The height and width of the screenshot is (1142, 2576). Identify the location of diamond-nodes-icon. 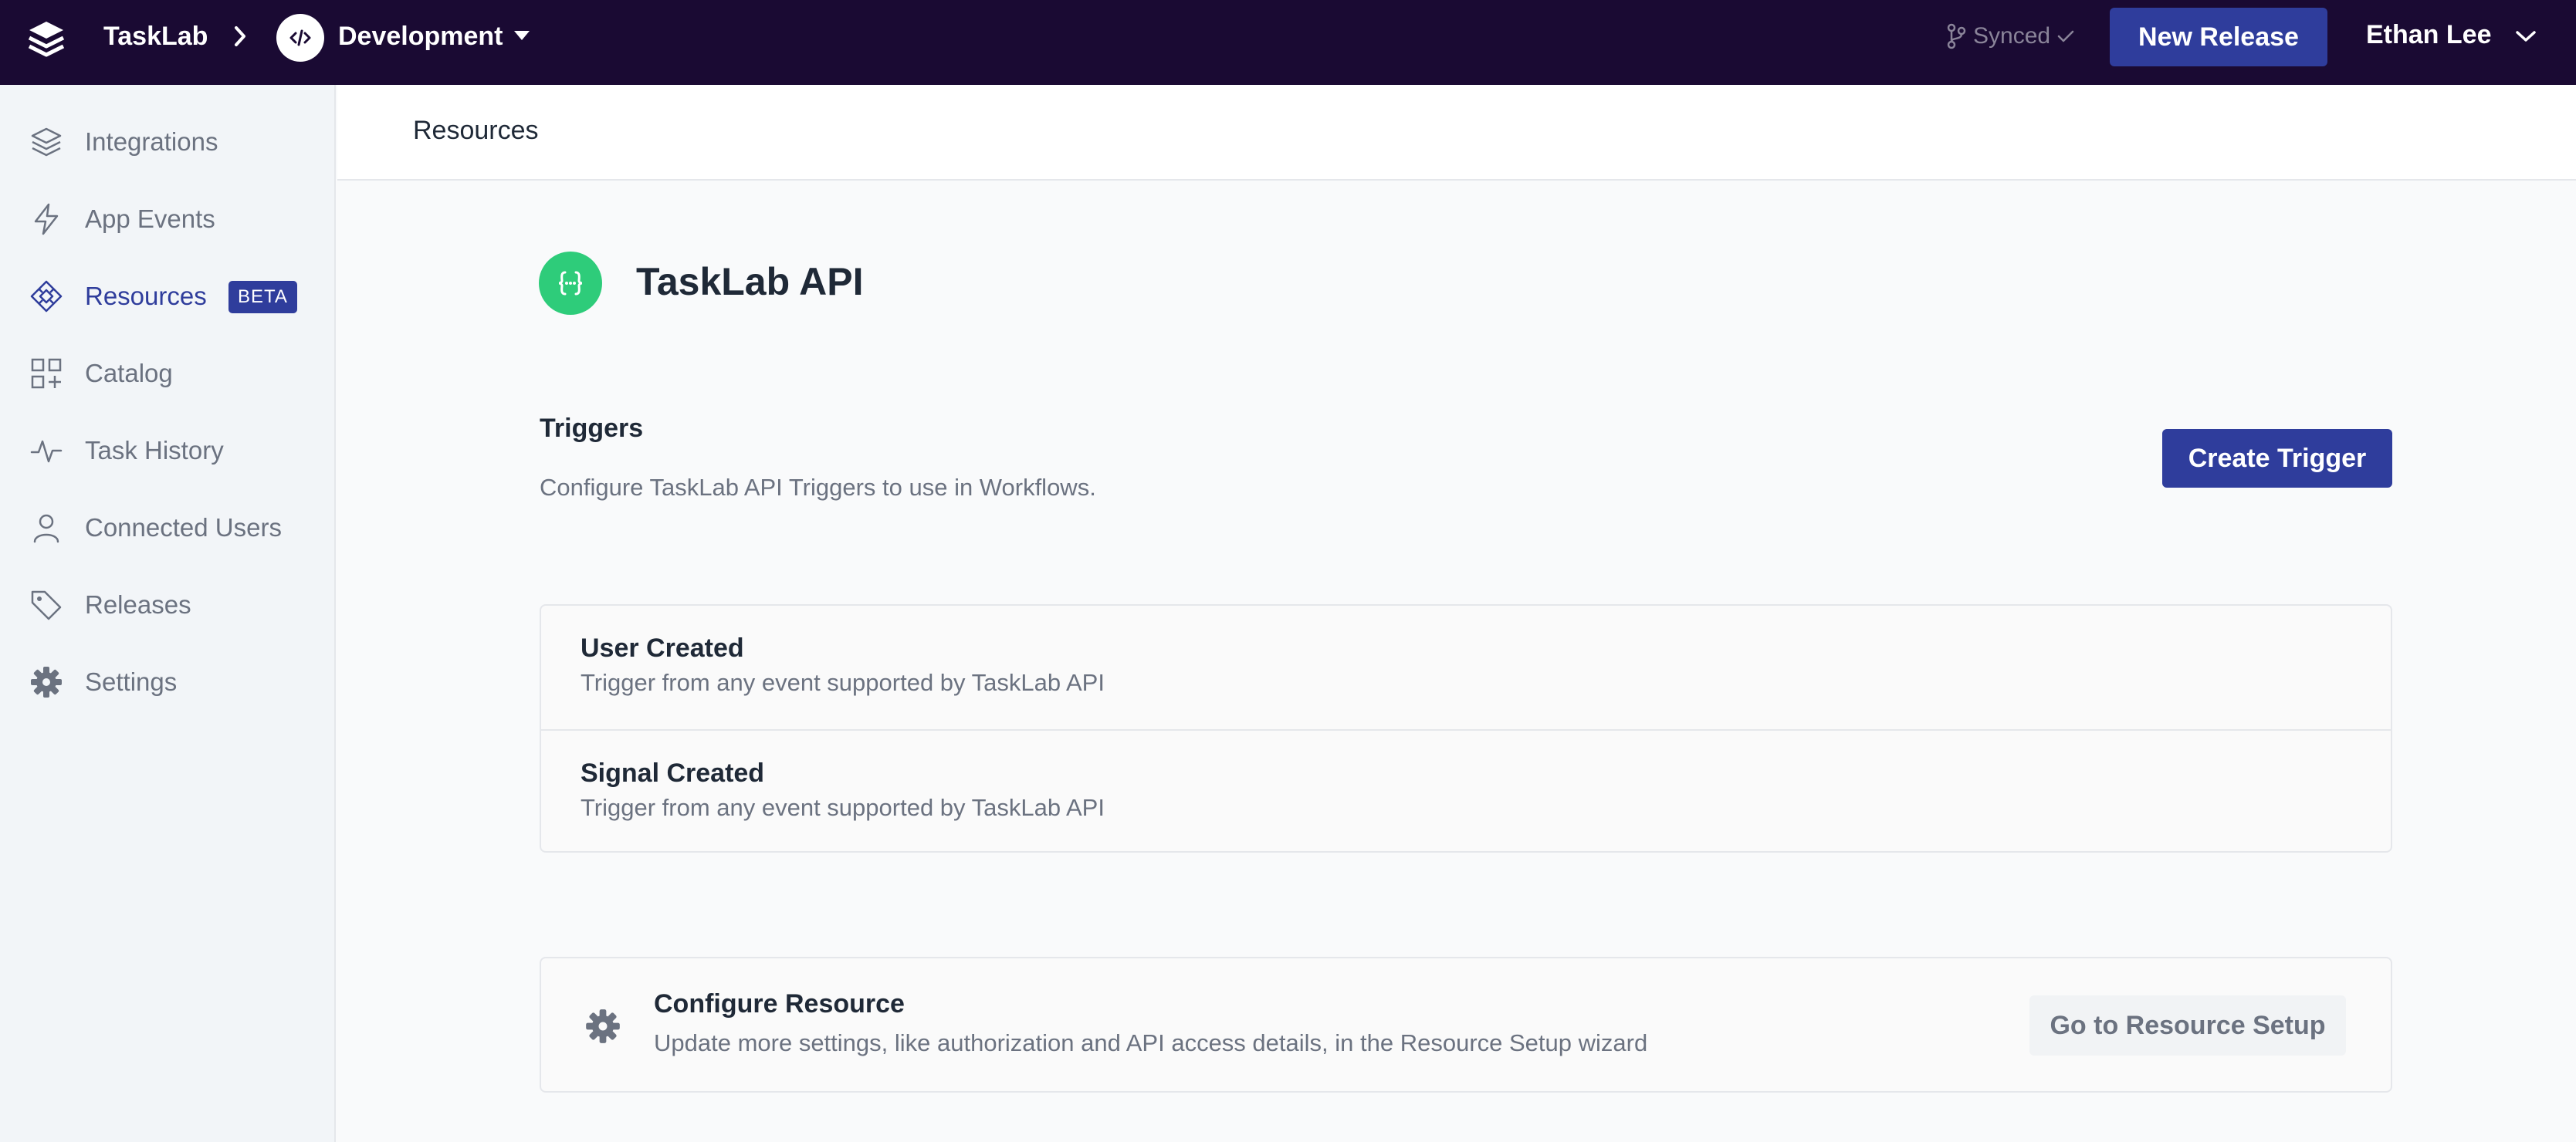
(46, 296).